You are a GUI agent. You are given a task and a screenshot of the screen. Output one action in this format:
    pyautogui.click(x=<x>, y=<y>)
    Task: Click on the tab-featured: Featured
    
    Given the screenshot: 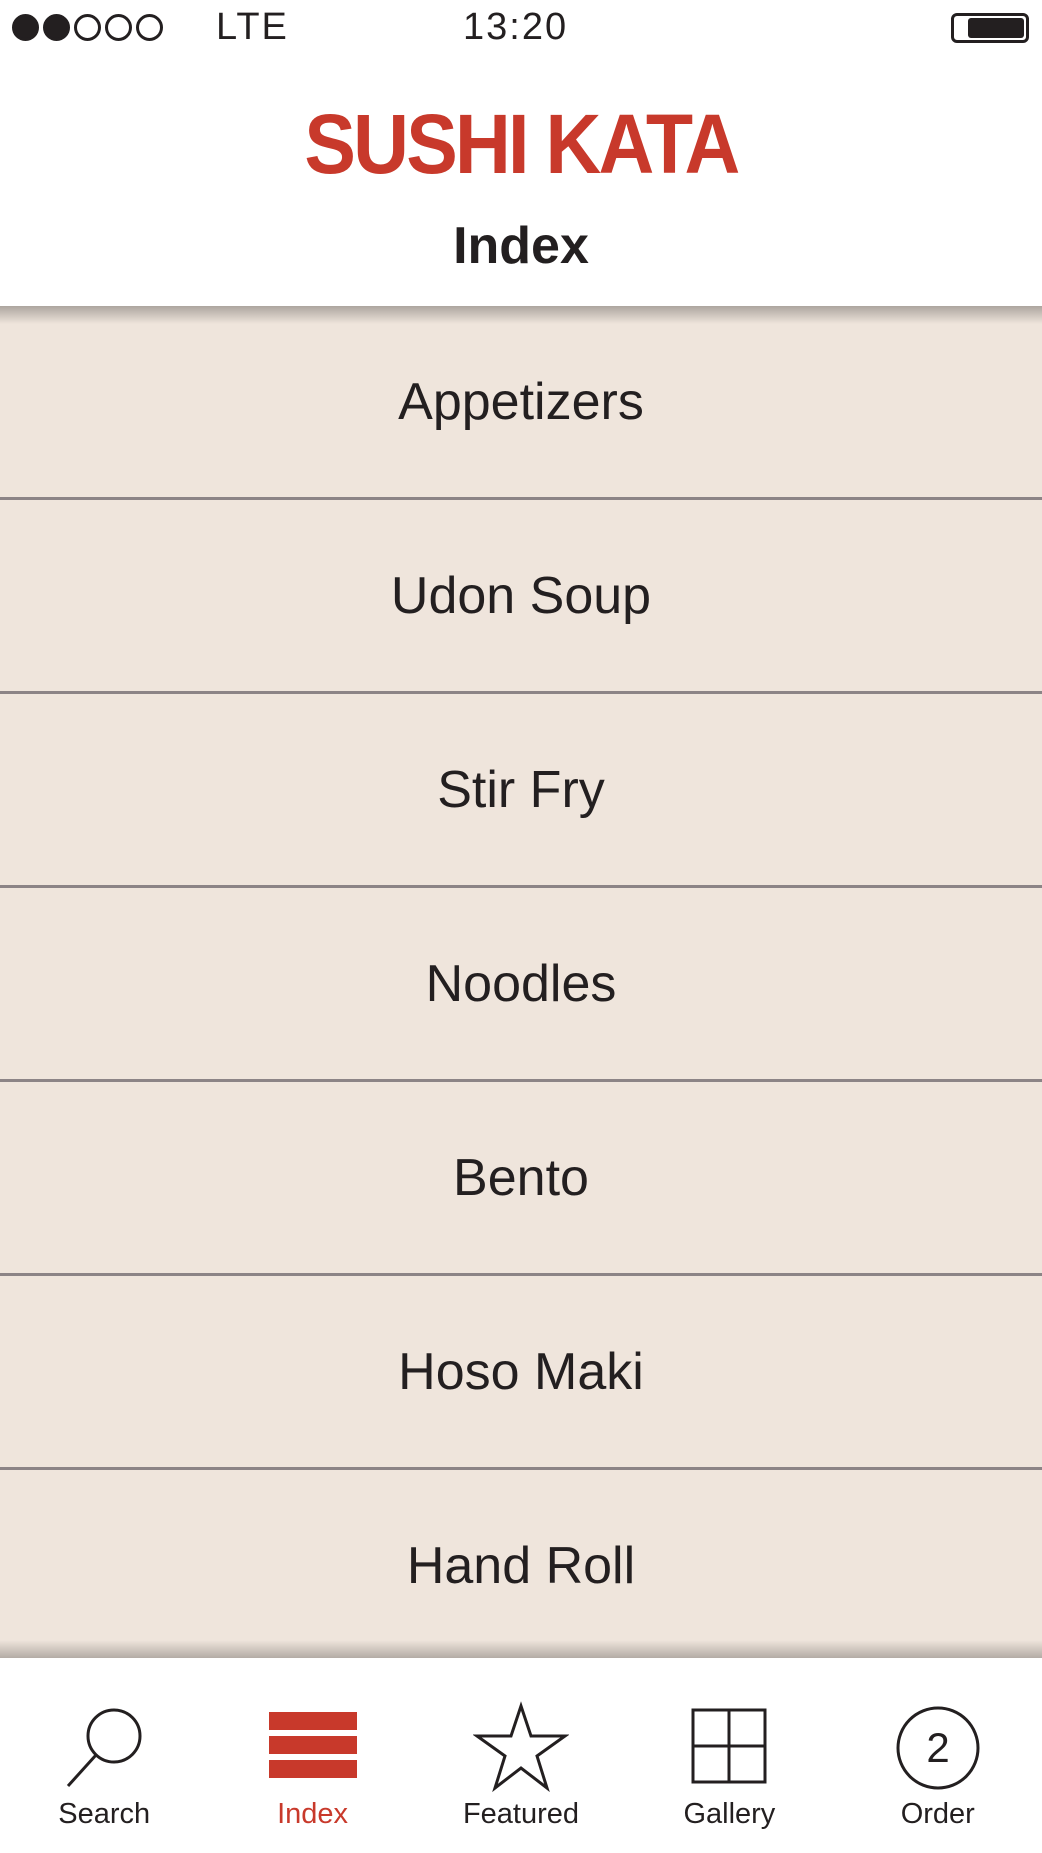 What is the action you would take?
    pyautogui.click(x=521, y=1755)
    